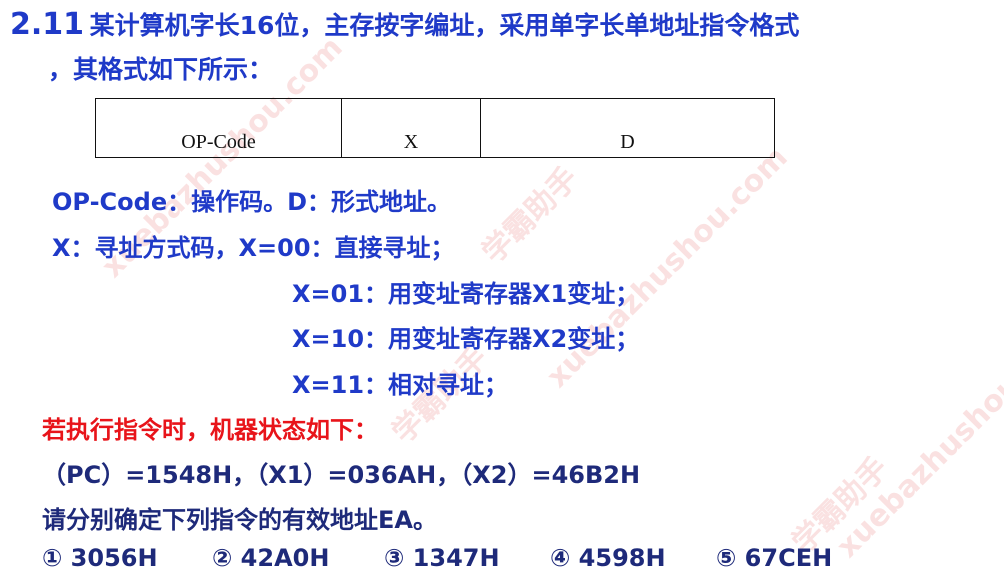  I want to click on format-field-d: D, so click(627, 128).